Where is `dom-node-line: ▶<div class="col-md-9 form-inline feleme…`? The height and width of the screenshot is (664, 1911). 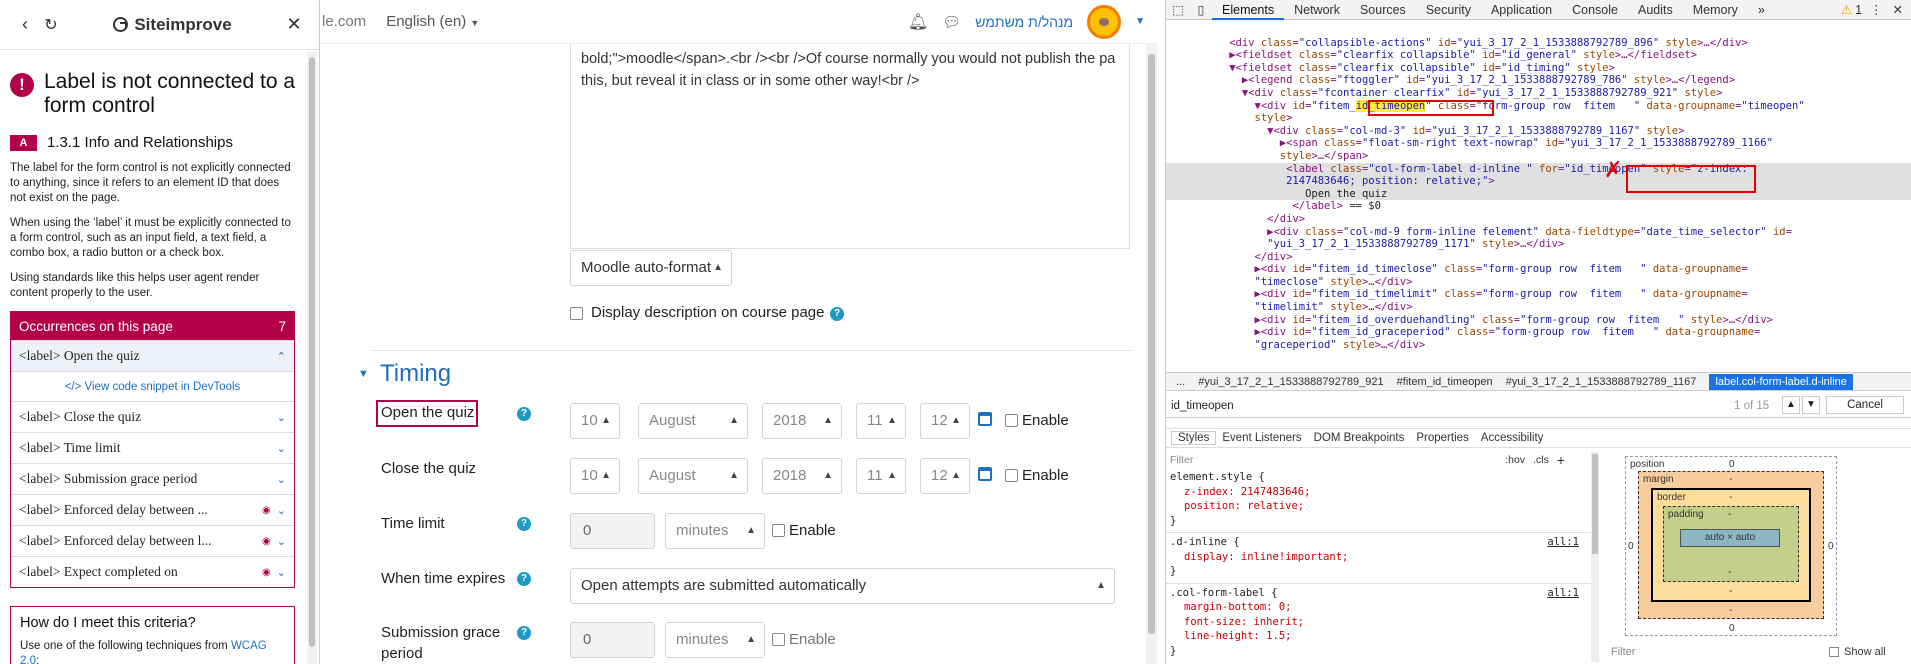
dom-node-line: ▶<div class="col-md-9 form-inline feleme… is located at coordinates (1538, 232).